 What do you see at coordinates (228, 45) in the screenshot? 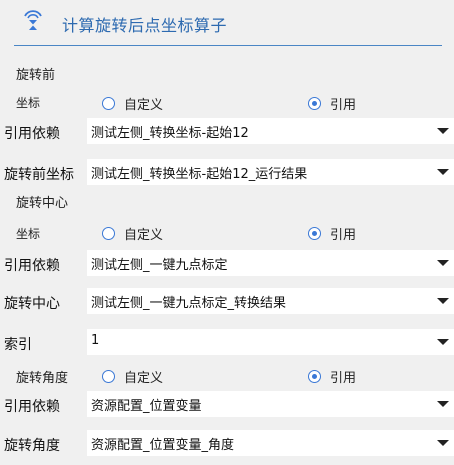
I see `header-divider` at bounding box center [228, 45].